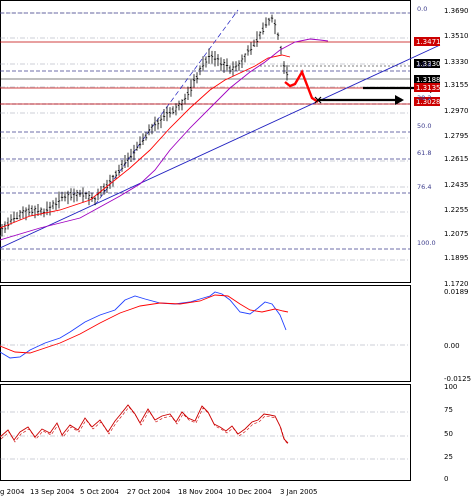 This screenshot has height=504, width=473. Describe the element at coordinates (456, 85) in the screenshot. I see `price-axis-label: 1.3155` at that location.